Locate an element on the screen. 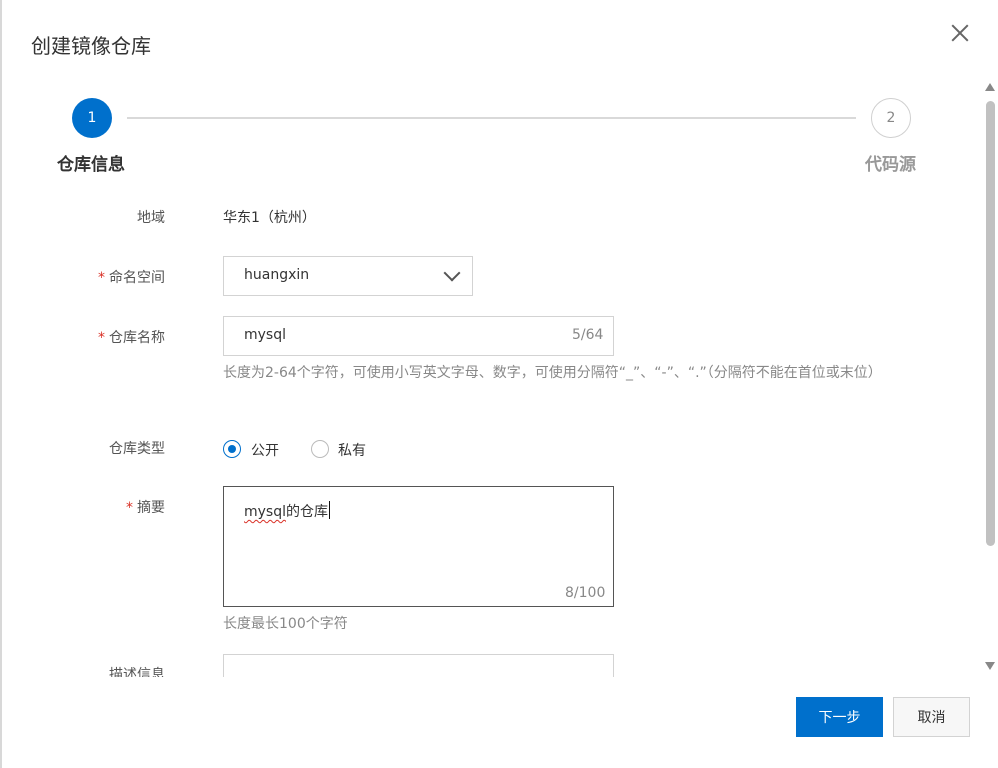 This screenshot has width=998, height=768. radio-public is located at coordinates (232, 449).